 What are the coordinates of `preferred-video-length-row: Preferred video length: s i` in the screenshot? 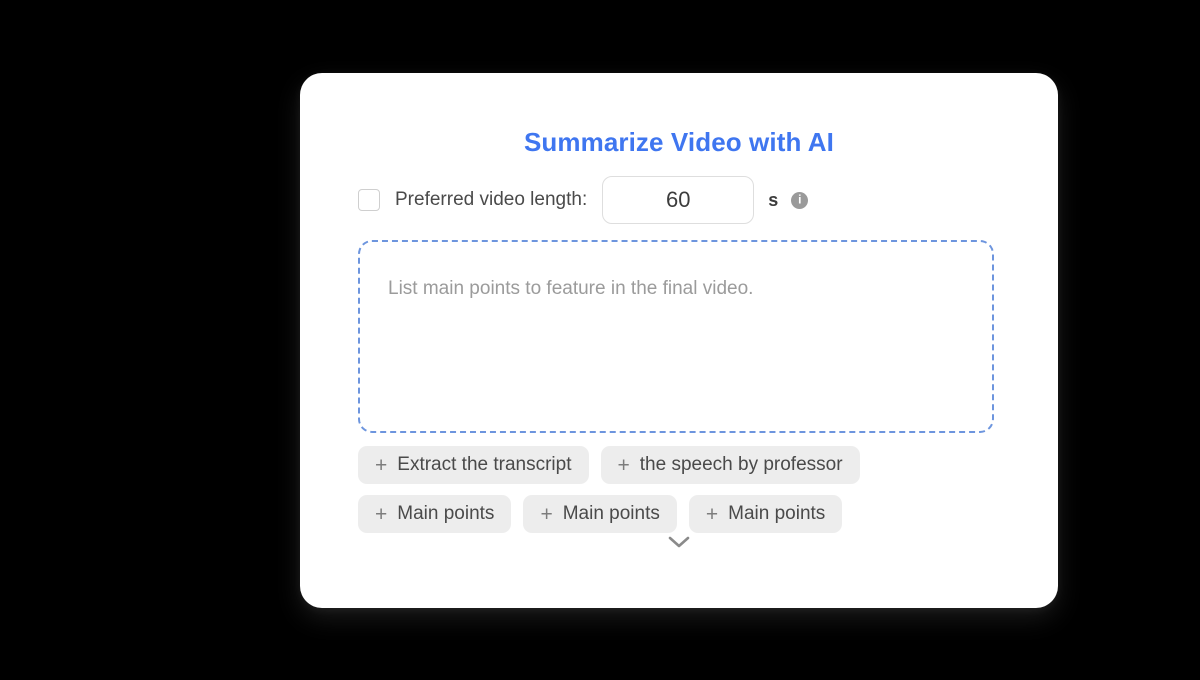 It's located at (583, 200).